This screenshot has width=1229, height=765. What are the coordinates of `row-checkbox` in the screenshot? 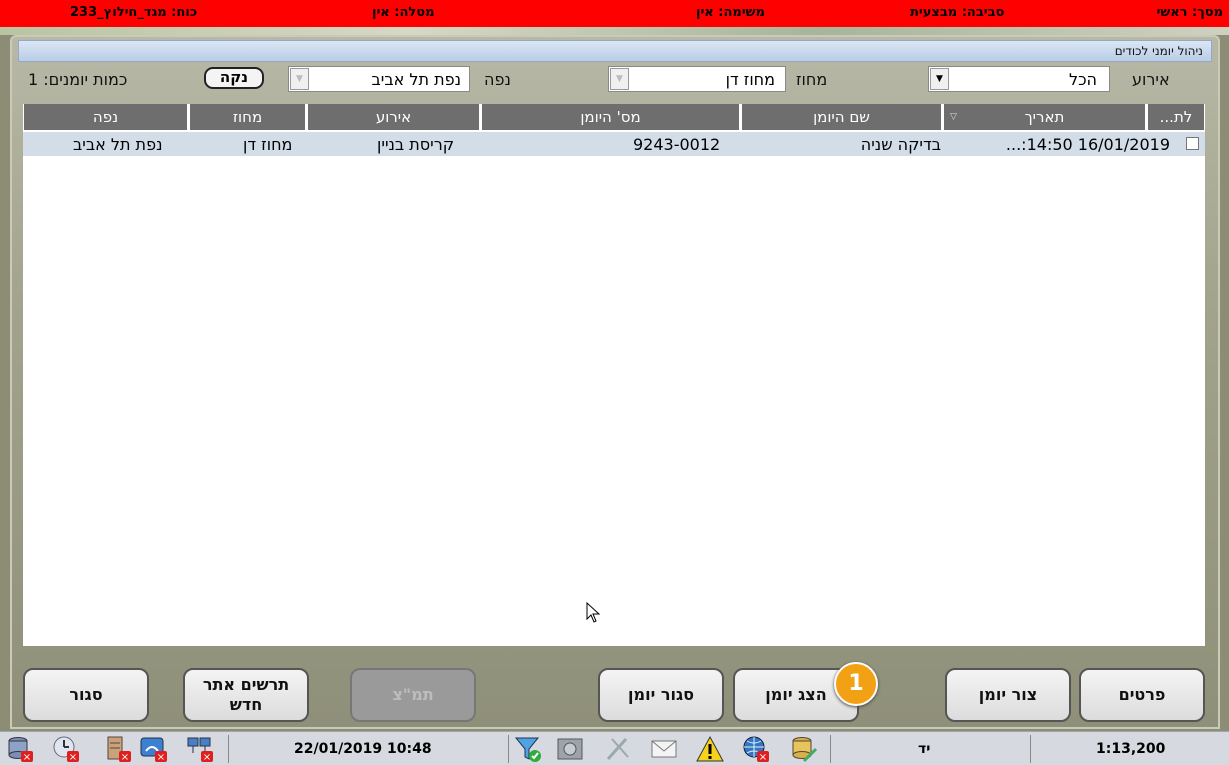 It's located at (1192, 143).